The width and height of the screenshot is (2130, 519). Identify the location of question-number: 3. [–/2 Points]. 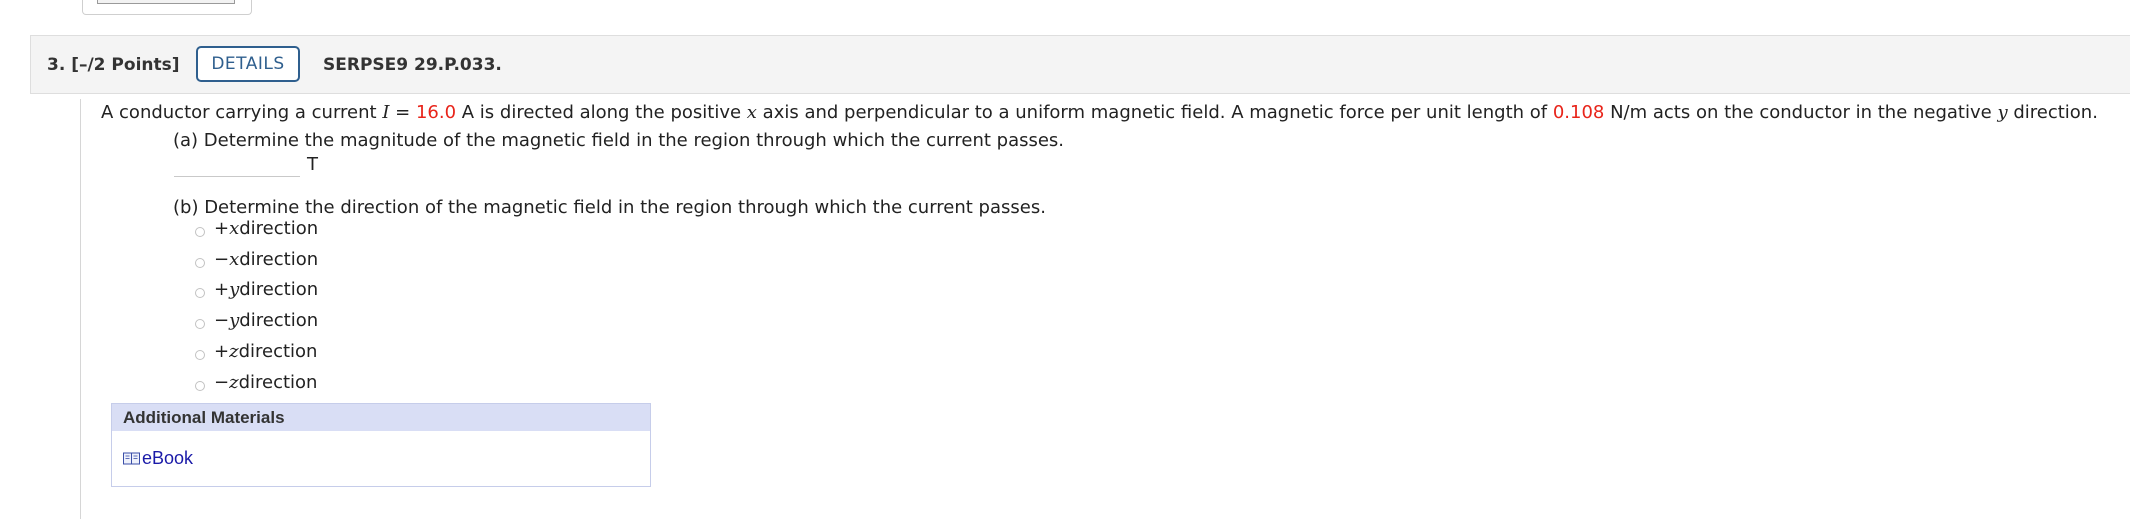
(113, 65).